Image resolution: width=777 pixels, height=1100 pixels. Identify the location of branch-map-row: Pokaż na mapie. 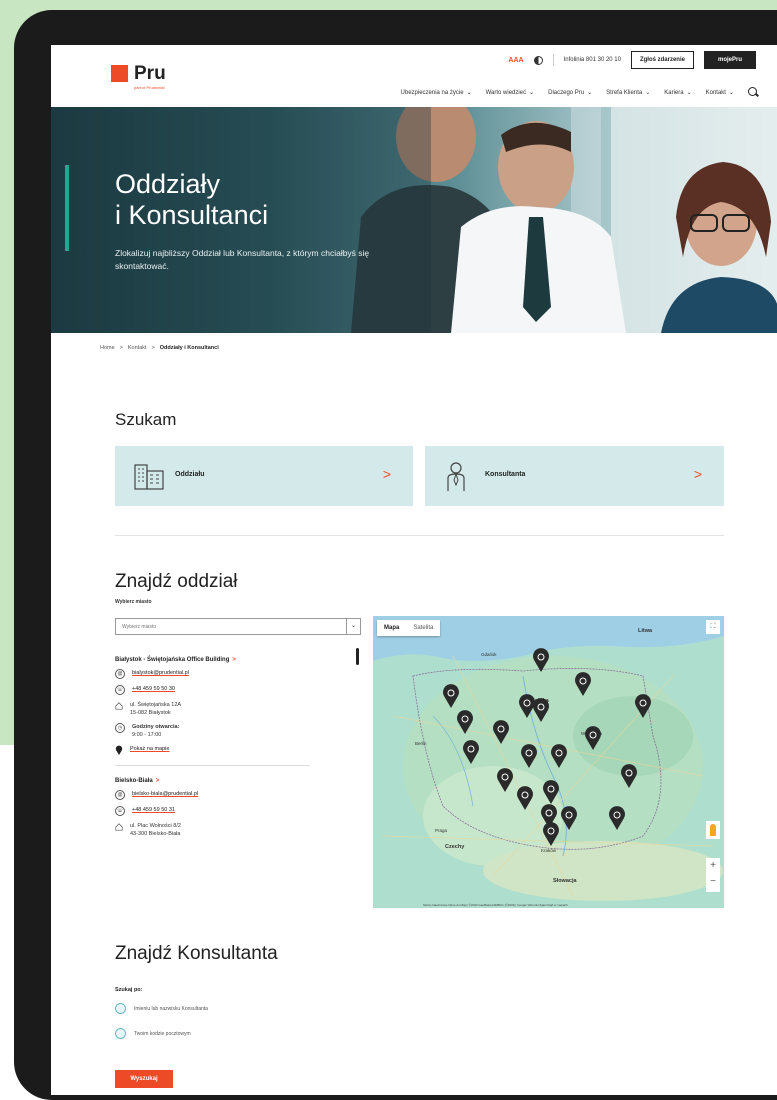
(238, 750).